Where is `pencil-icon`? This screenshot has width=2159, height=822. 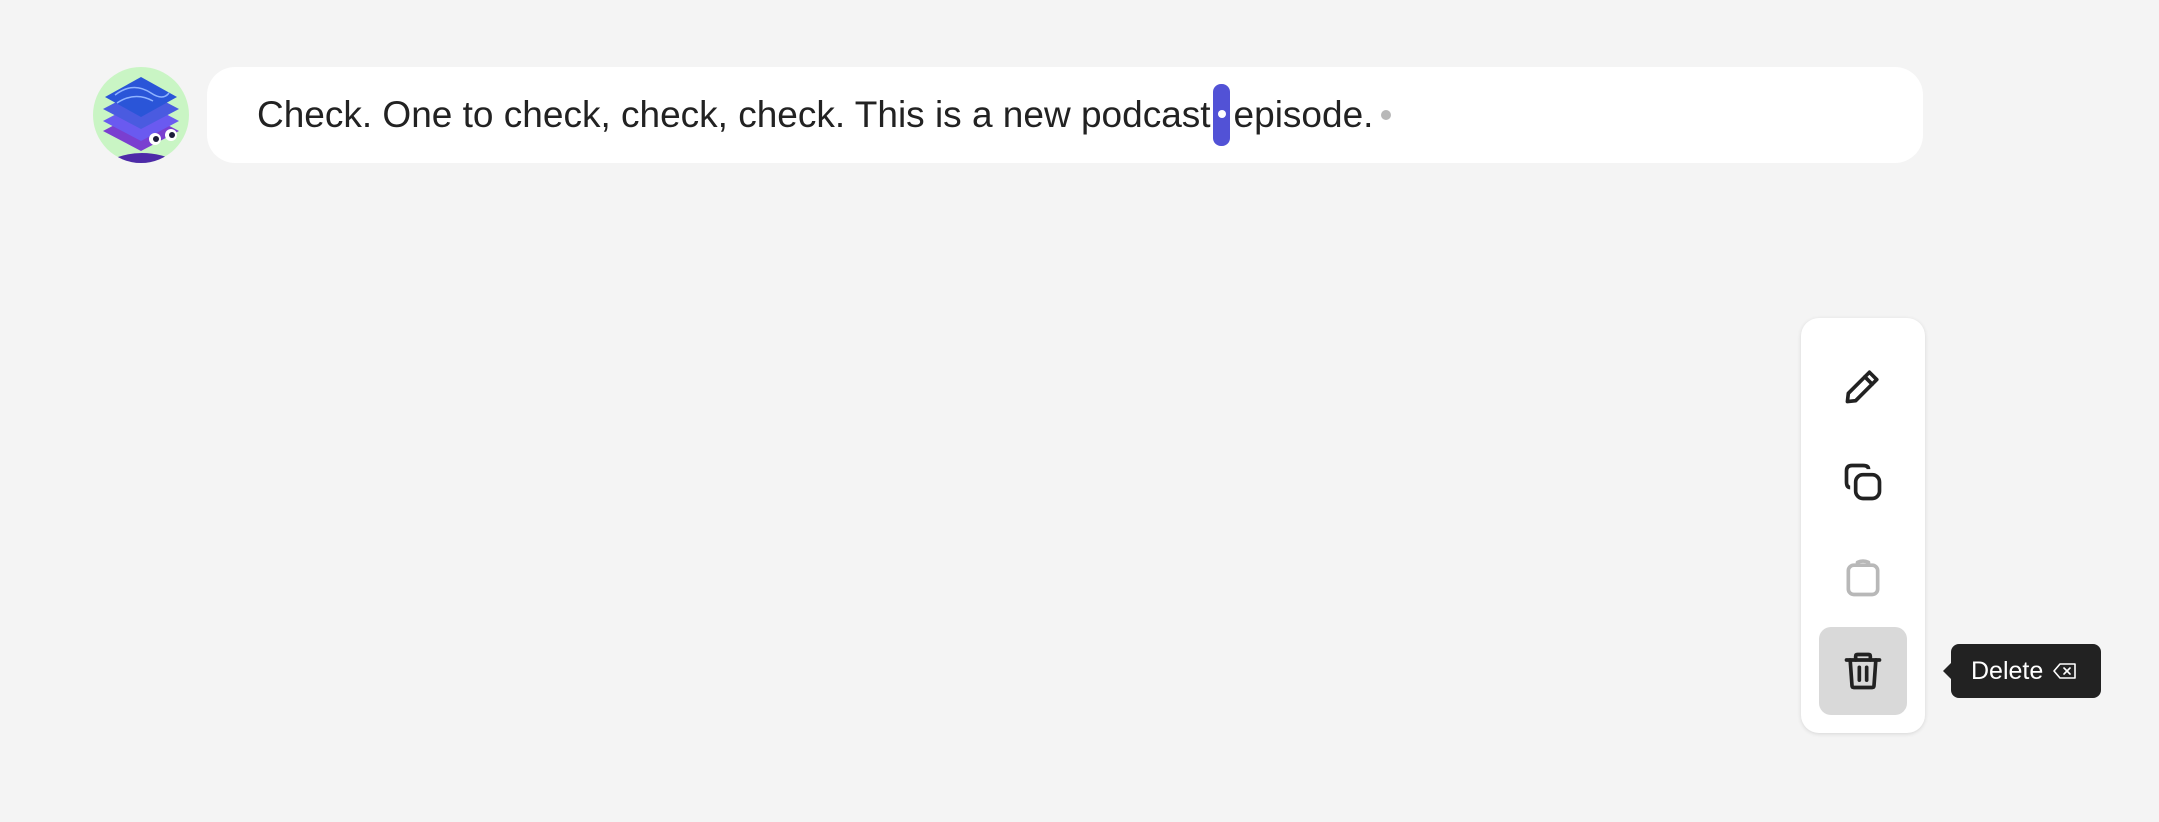 pencil-icon is located at coordinates (1862, 387).